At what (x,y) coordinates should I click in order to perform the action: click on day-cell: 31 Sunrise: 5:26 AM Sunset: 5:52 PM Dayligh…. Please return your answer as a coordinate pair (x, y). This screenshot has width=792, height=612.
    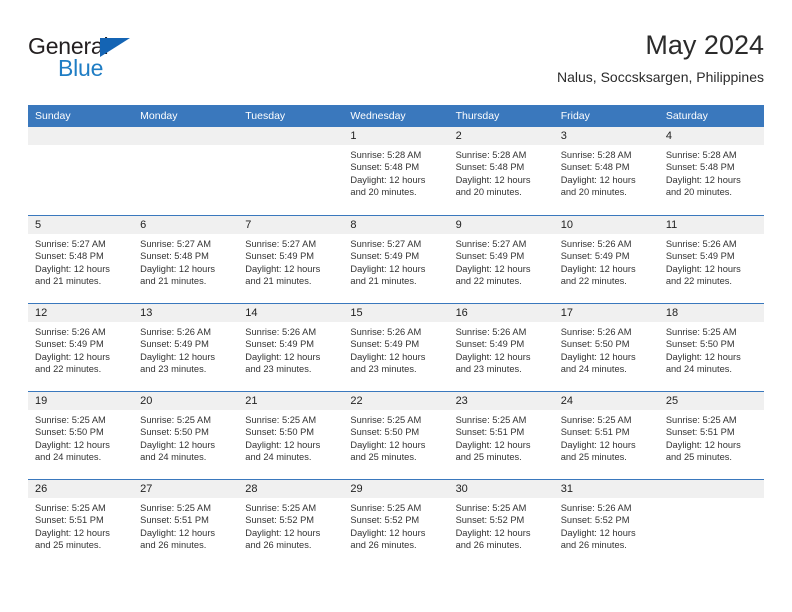
    Looking at the image, I should click on (606, 523).